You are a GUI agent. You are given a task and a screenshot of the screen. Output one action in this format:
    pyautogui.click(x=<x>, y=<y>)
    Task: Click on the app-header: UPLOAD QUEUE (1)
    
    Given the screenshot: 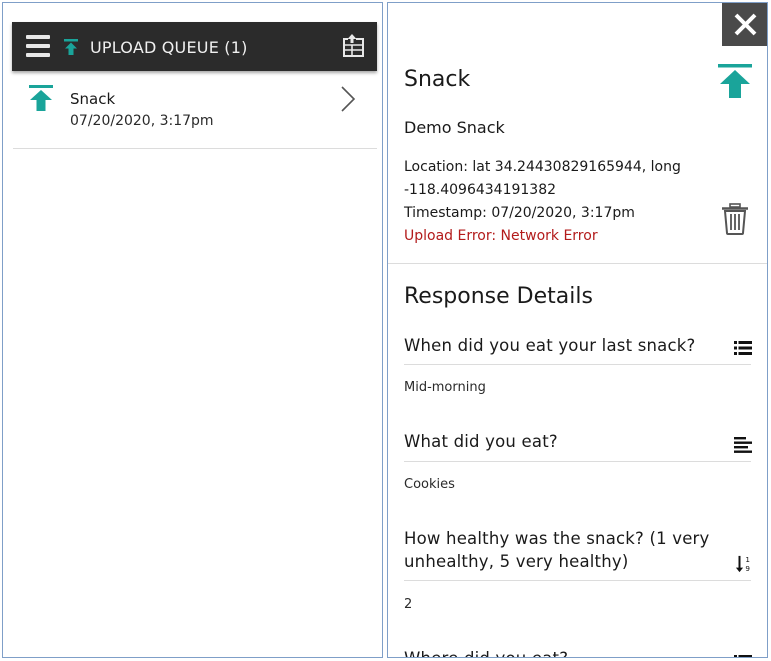 What is the action you would take?
    pyautogui.click(x=194, y=46)
    